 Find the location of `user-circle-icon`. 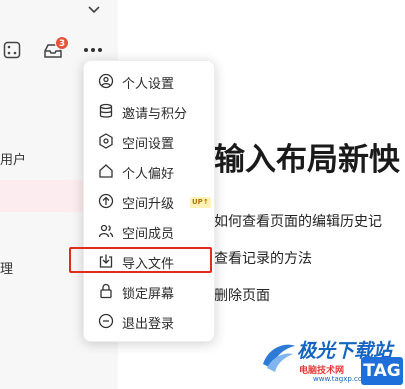

user-circle-icon is located at coordinates (106, 81).